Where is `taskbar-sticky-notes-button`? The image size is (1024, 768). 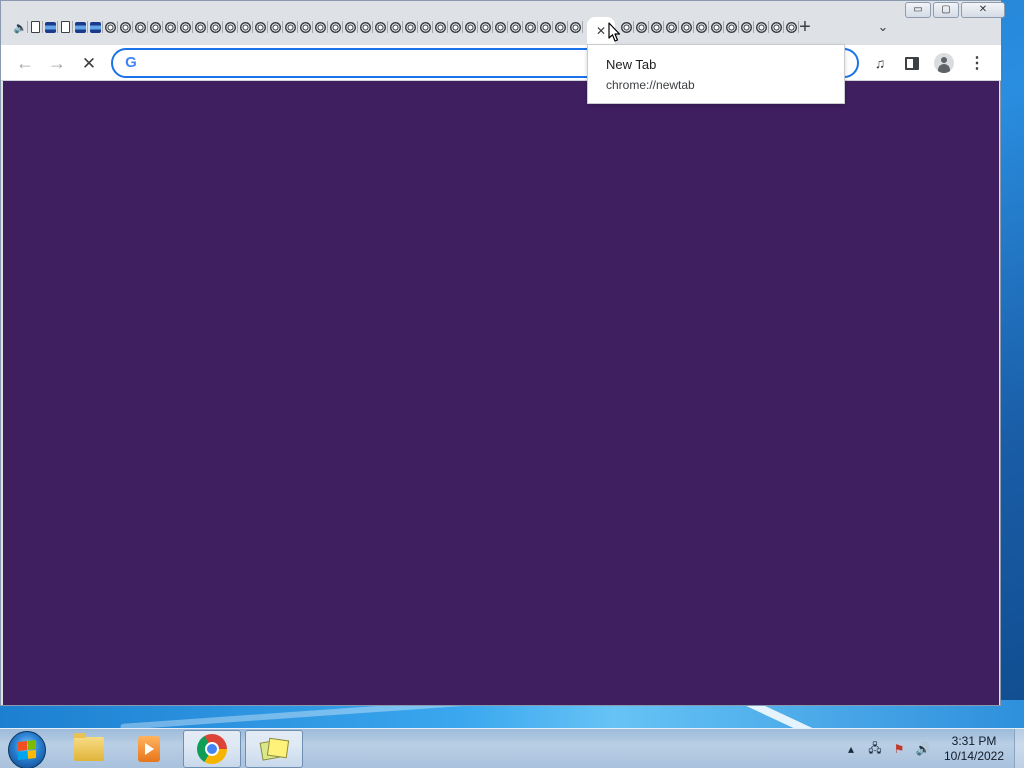
taskbar-sticky-notes-button is located at coordinates (274, 749).